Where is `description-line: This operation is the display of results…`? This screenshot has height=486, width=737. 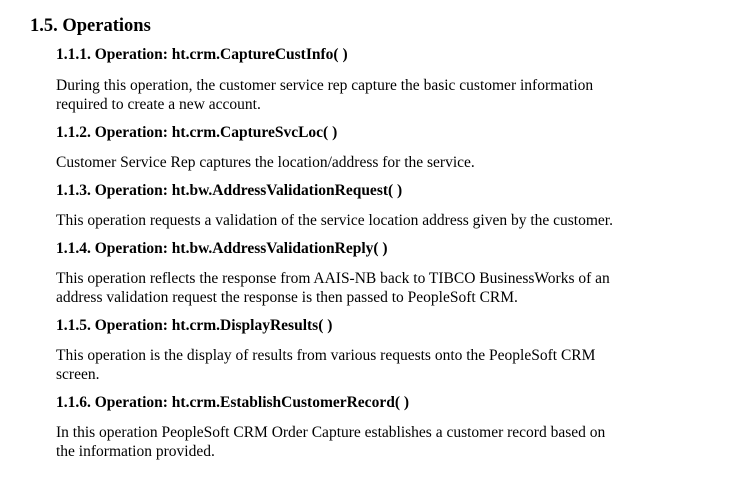
description-line: This operation is the display of results… is located at coordinates (326, 355).